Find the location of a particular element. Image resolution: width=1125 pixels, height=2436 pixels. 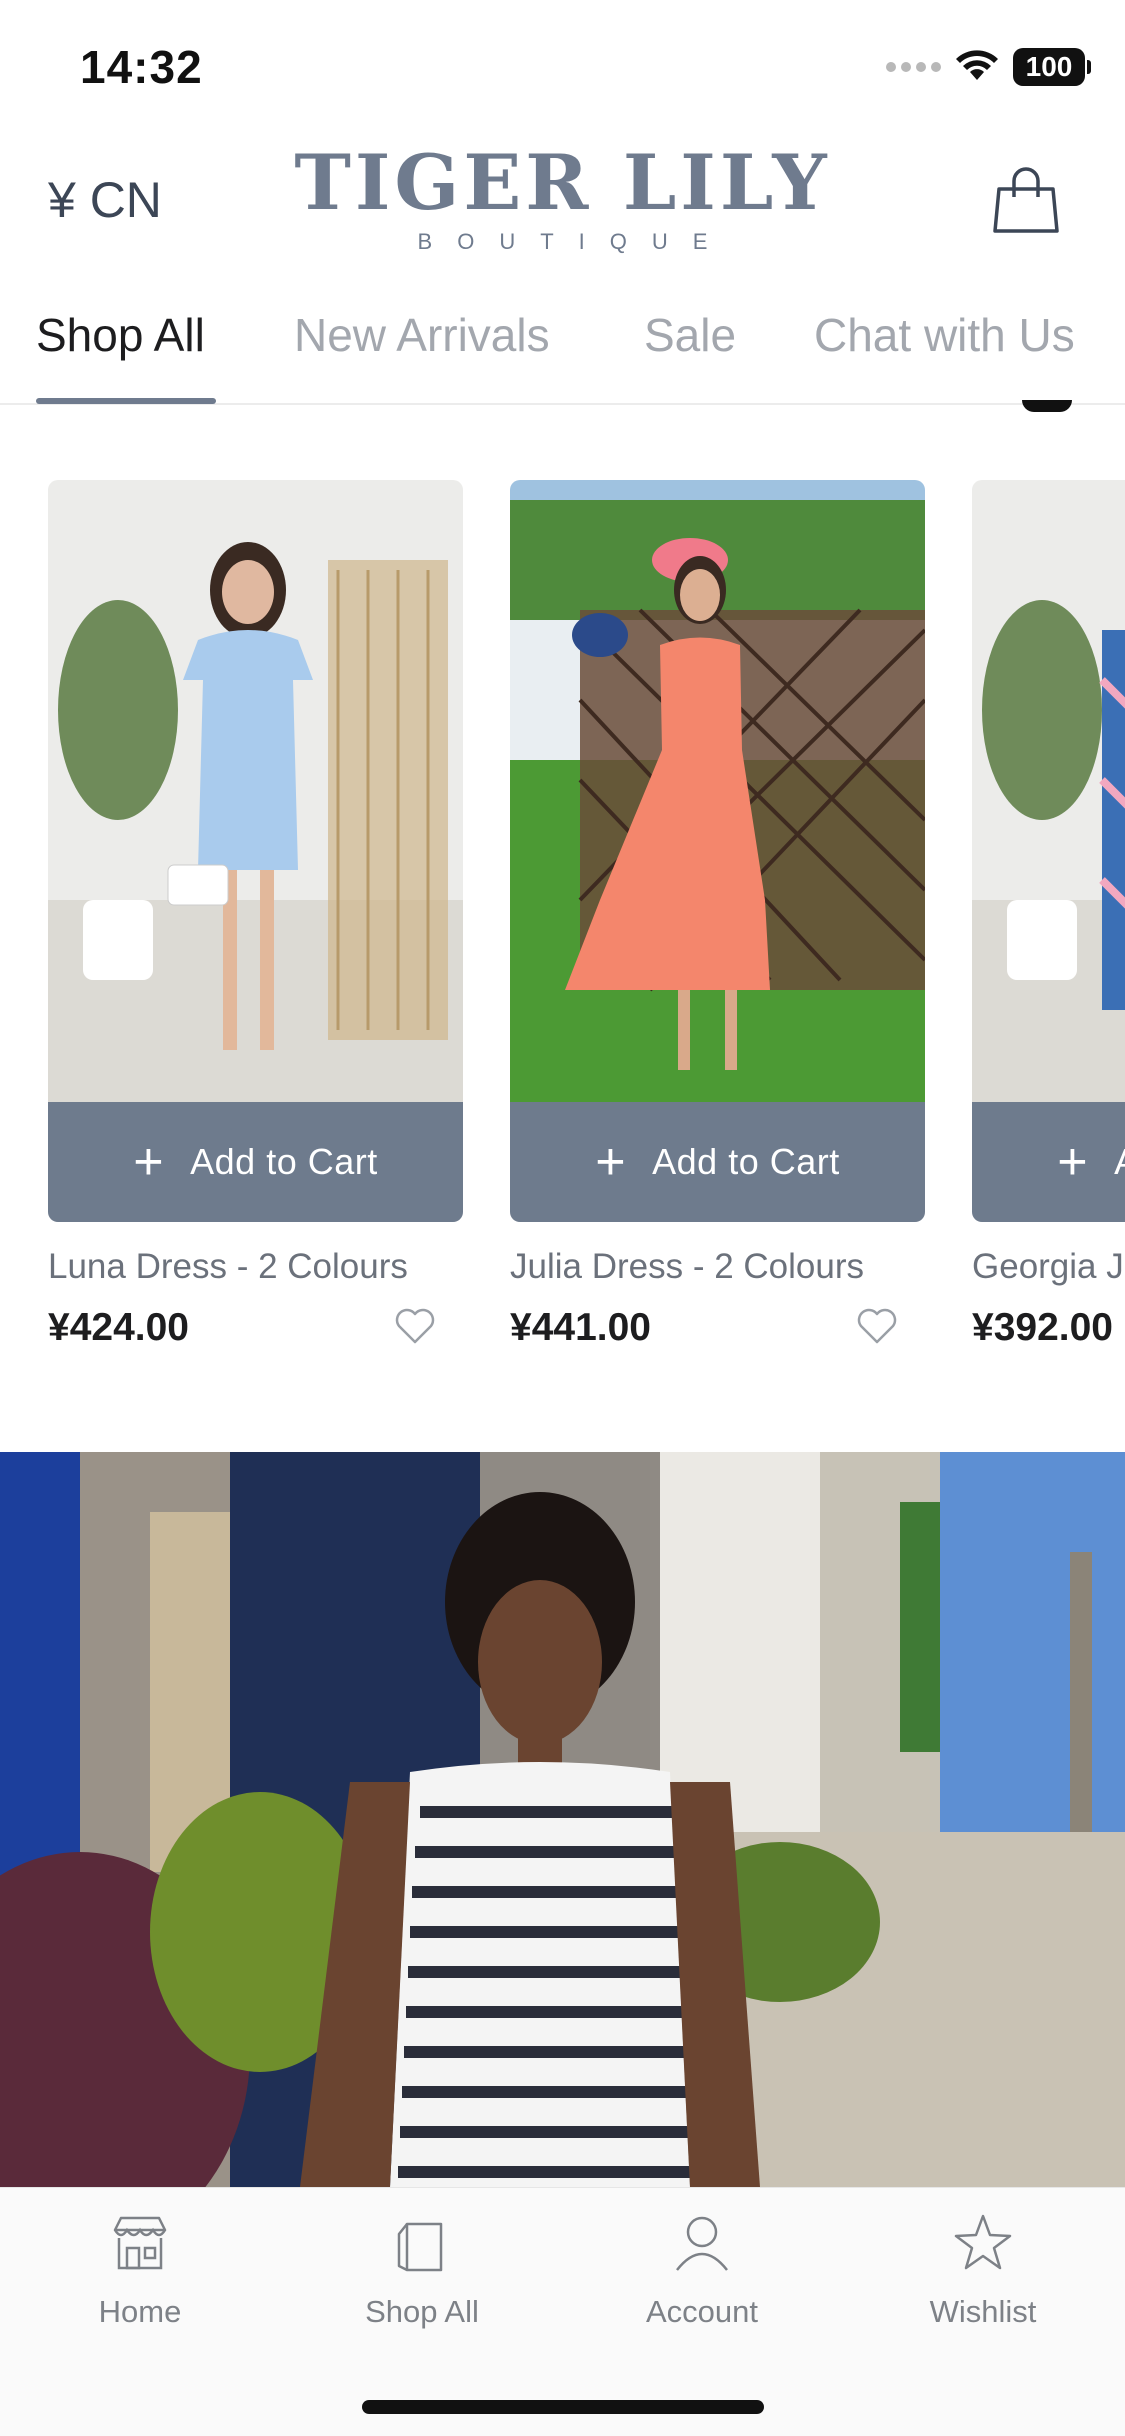

app-header: ¥ CN TIGER LILY BOUTIQUE is located at coordinates (562, 200).